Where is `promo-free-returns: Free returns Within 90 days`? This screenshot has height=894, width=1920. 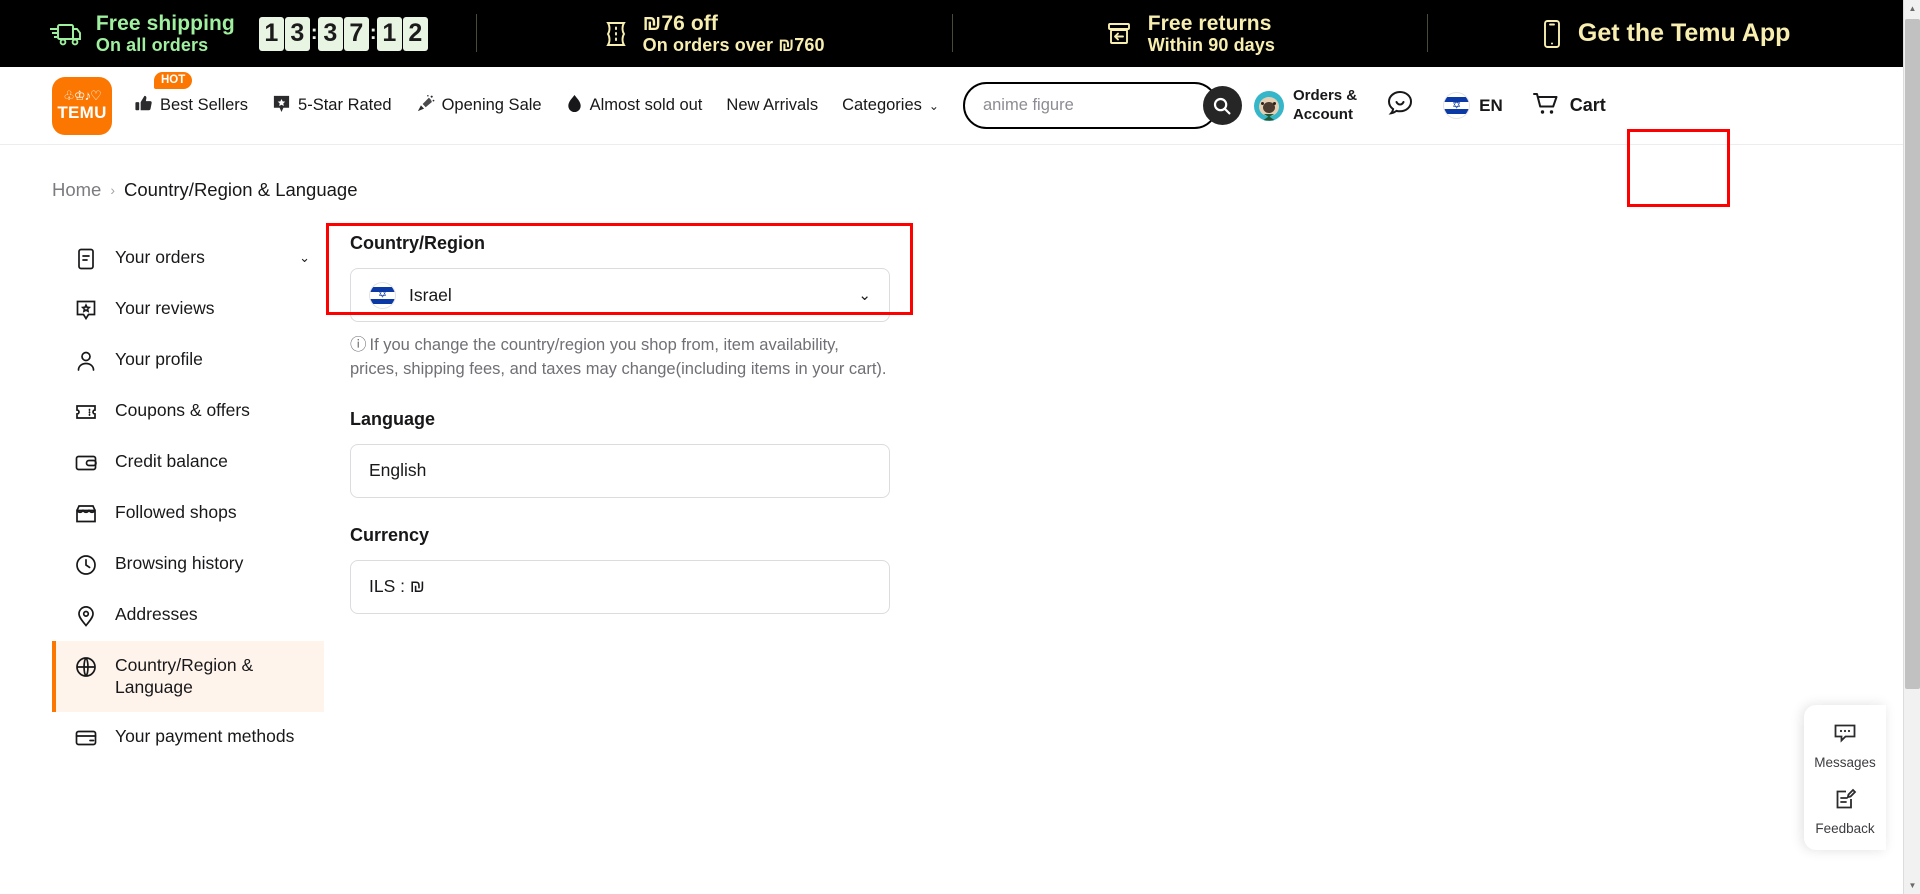
promo-free-returns: Free returns Within 90 days is located at coordinates (1189, 33).